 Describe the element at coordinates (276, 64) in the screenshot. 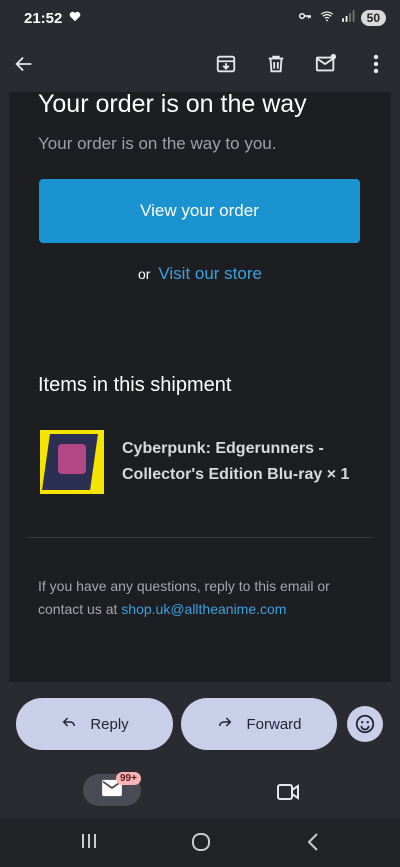

I see `trash-icon` at that location.